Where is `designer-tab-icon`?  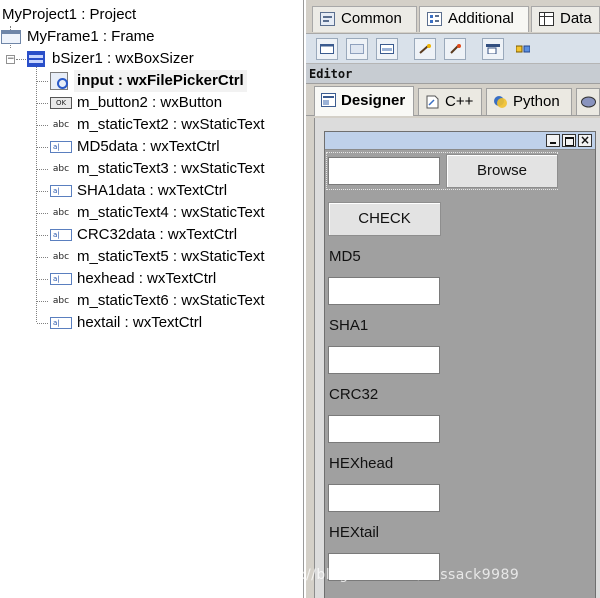 designer-tab-icon is located at coordinates (328, 100).